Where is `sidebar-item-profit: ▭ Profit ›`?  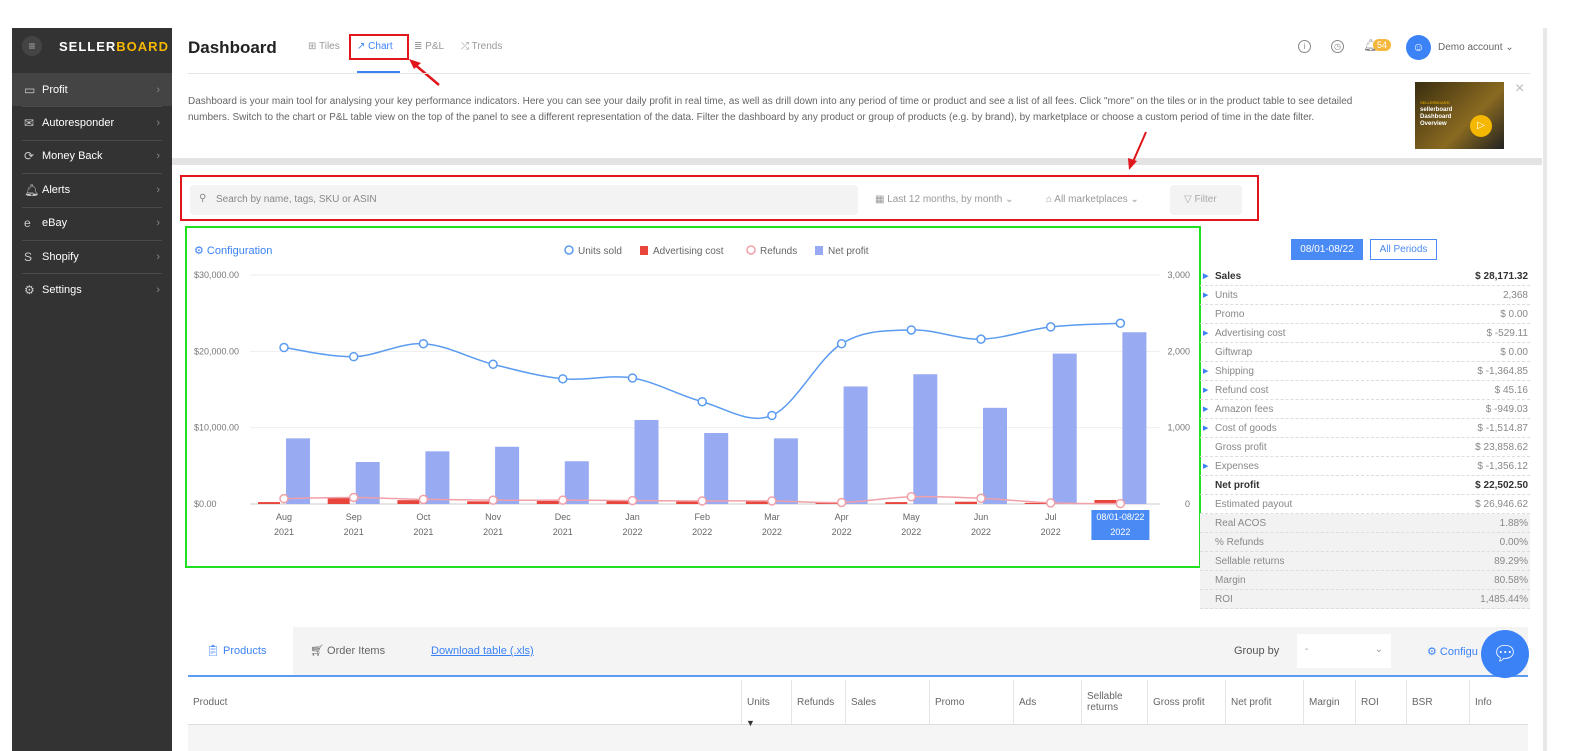 sidebar-item-profit: ▭ Profit › is located at coordinates (92, 89).